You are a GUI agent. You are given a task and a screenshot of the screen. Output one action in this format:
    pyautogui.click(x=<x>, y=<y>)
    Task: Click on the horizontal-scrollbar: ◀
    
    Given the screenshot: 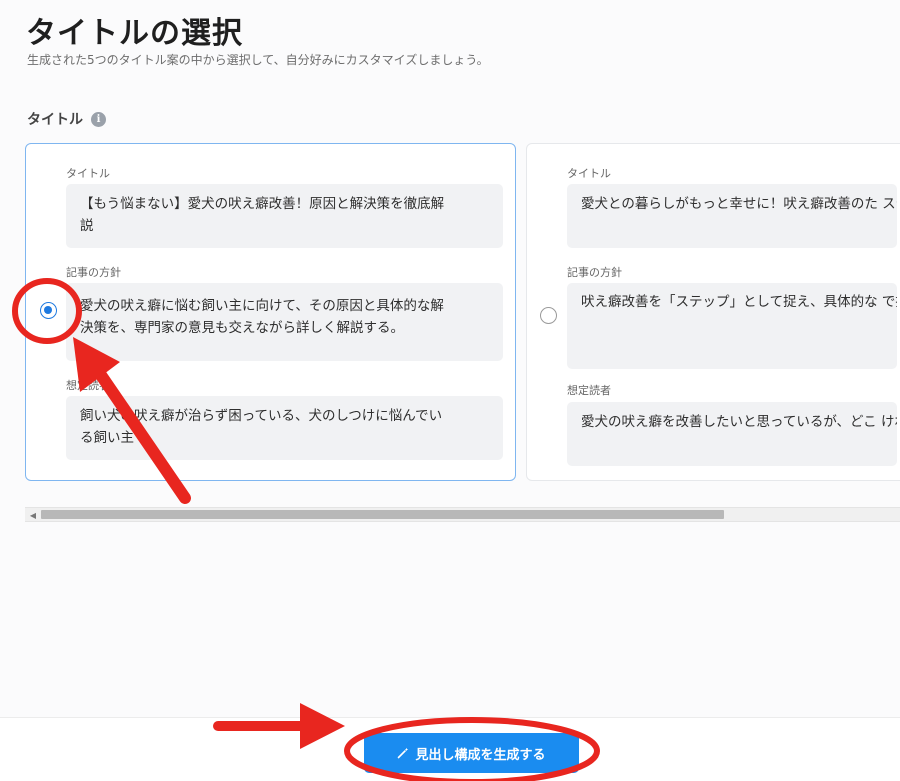 What is the action you would take?
    pyautogui.click(x=462, y=514)
    